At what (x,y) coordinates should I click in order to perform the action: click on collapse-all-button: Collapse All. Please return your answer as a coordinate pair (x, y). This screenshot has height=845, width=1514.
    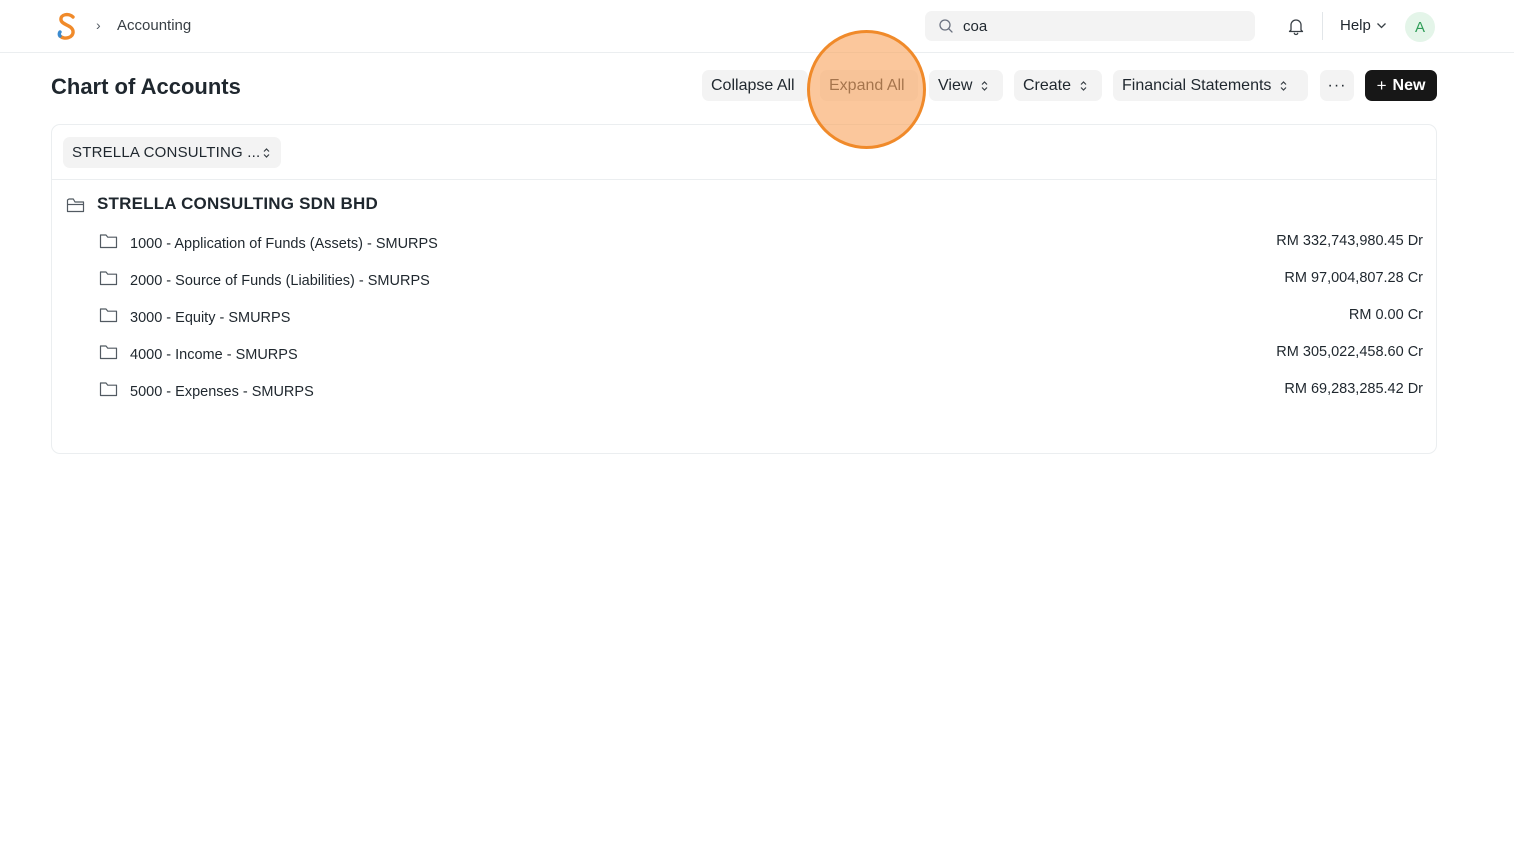
    Looking at the image, I should click on (755, 85).